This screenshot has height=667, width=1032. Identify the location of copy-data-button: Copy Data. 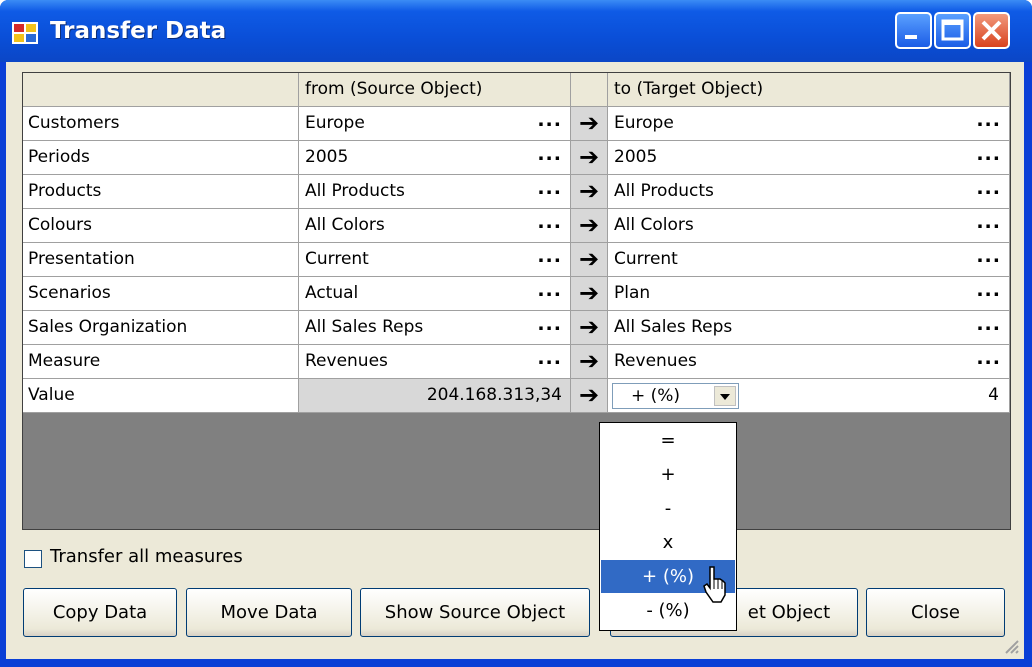
(100, 612).